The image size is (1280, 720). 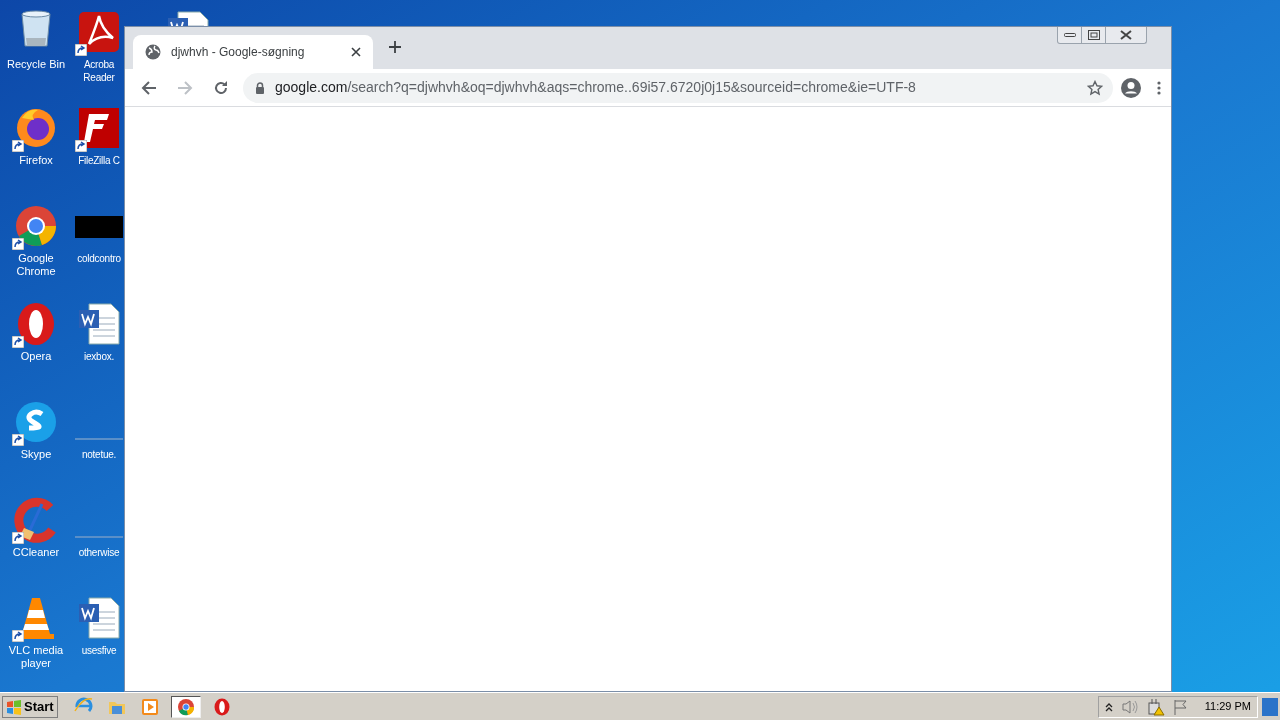 I want to click on icon-label: Skype, so click(x=36, y=454).